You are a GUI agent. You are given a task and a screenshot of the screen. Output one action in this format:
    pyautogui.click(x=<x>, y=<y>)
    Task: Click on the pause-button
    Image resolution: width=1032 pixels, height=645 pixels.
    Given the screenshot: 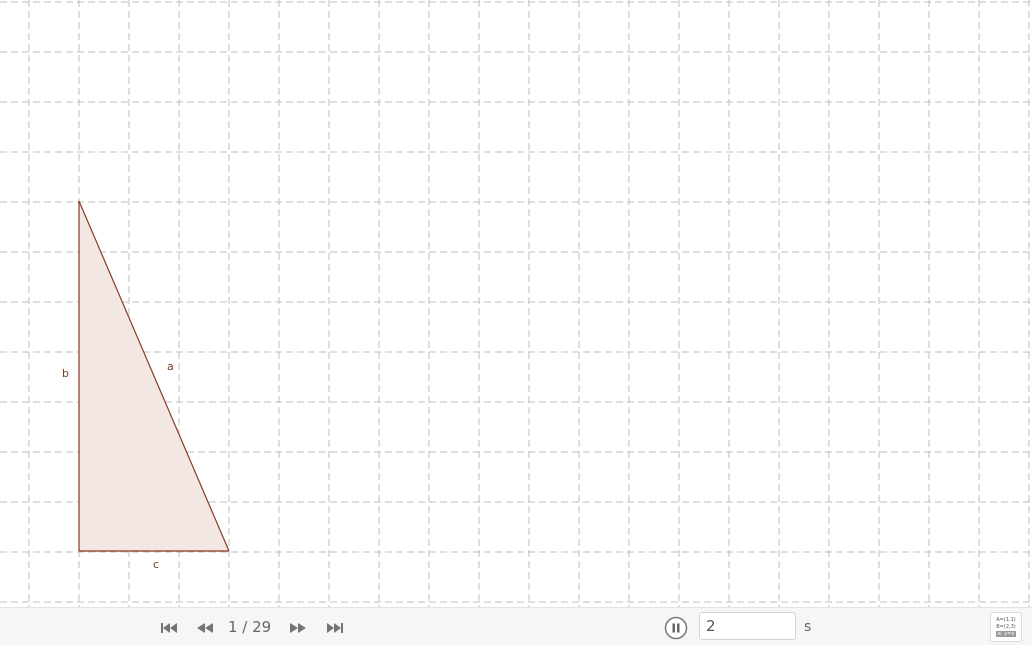 What is the action you would take?
    pyautogui.click(x=676, y=628)
    